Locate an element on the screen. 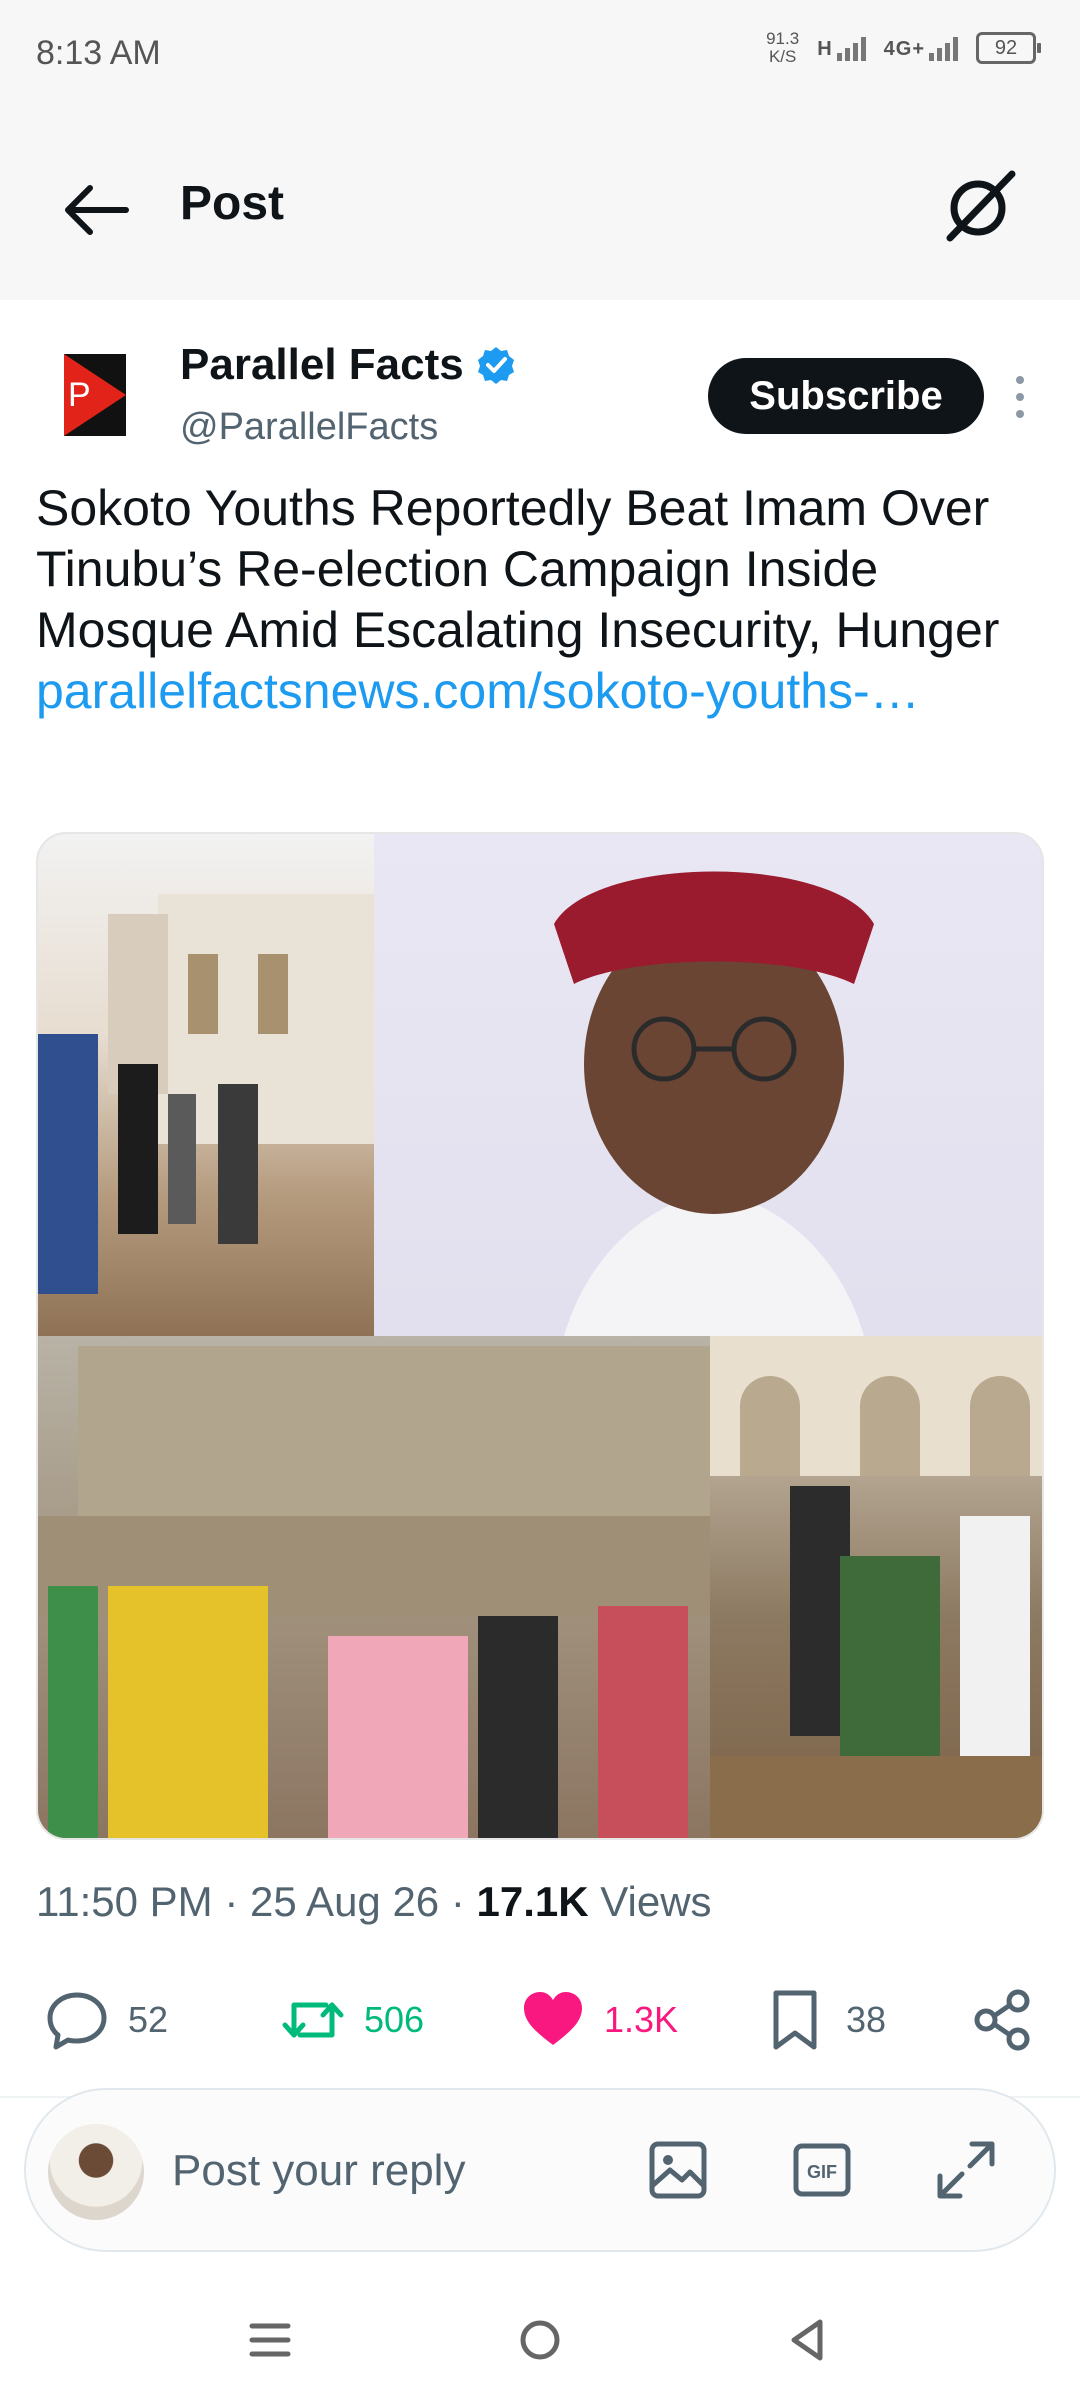 Image resolution: width=1080 pixels, height=2400 pixels. signal-h-icon: H is located at coordinates (841, 48).